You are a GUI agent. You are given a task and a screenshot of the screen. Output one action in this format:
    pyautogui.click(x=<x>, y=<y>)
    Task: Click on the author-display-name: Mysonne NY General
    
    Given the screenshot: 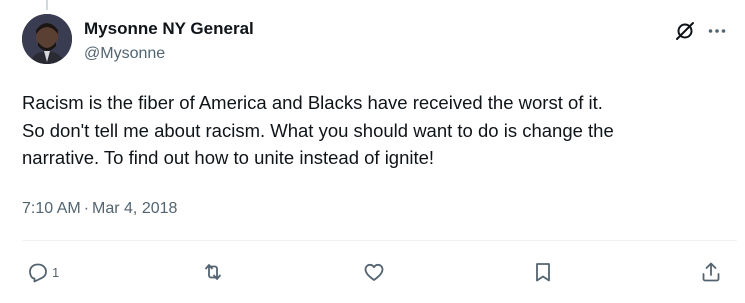 What is the action you would take?
    pyautogui.click(x=169, y=29)
    